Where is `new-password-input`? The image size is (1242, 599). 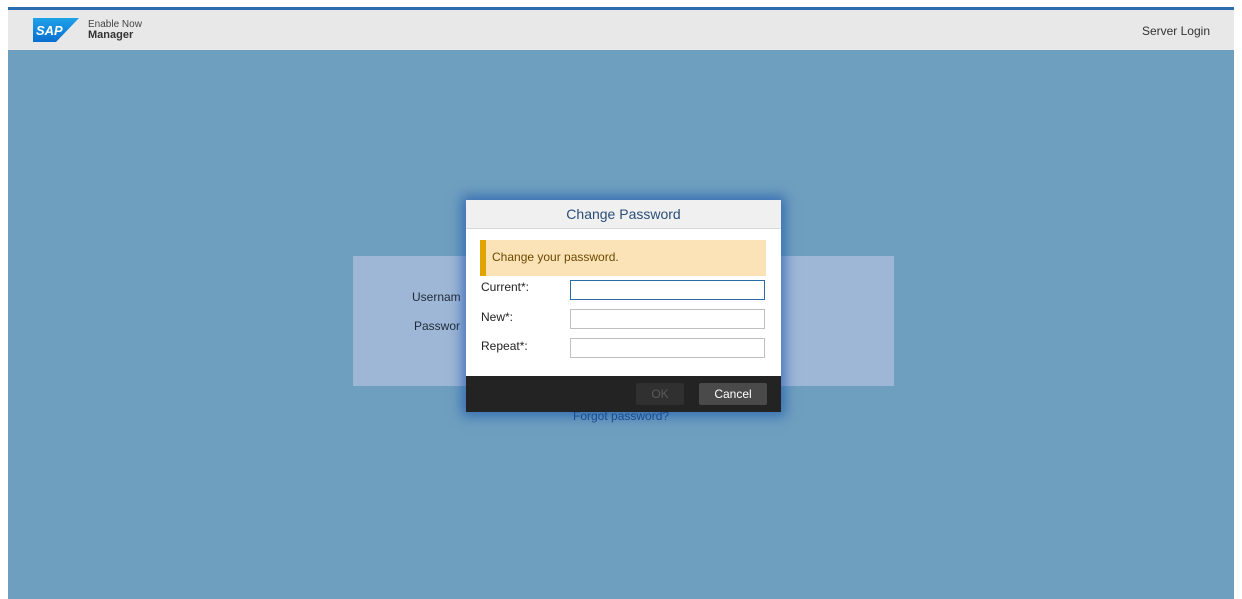
new-password-input is located at coordinates (667, 319).